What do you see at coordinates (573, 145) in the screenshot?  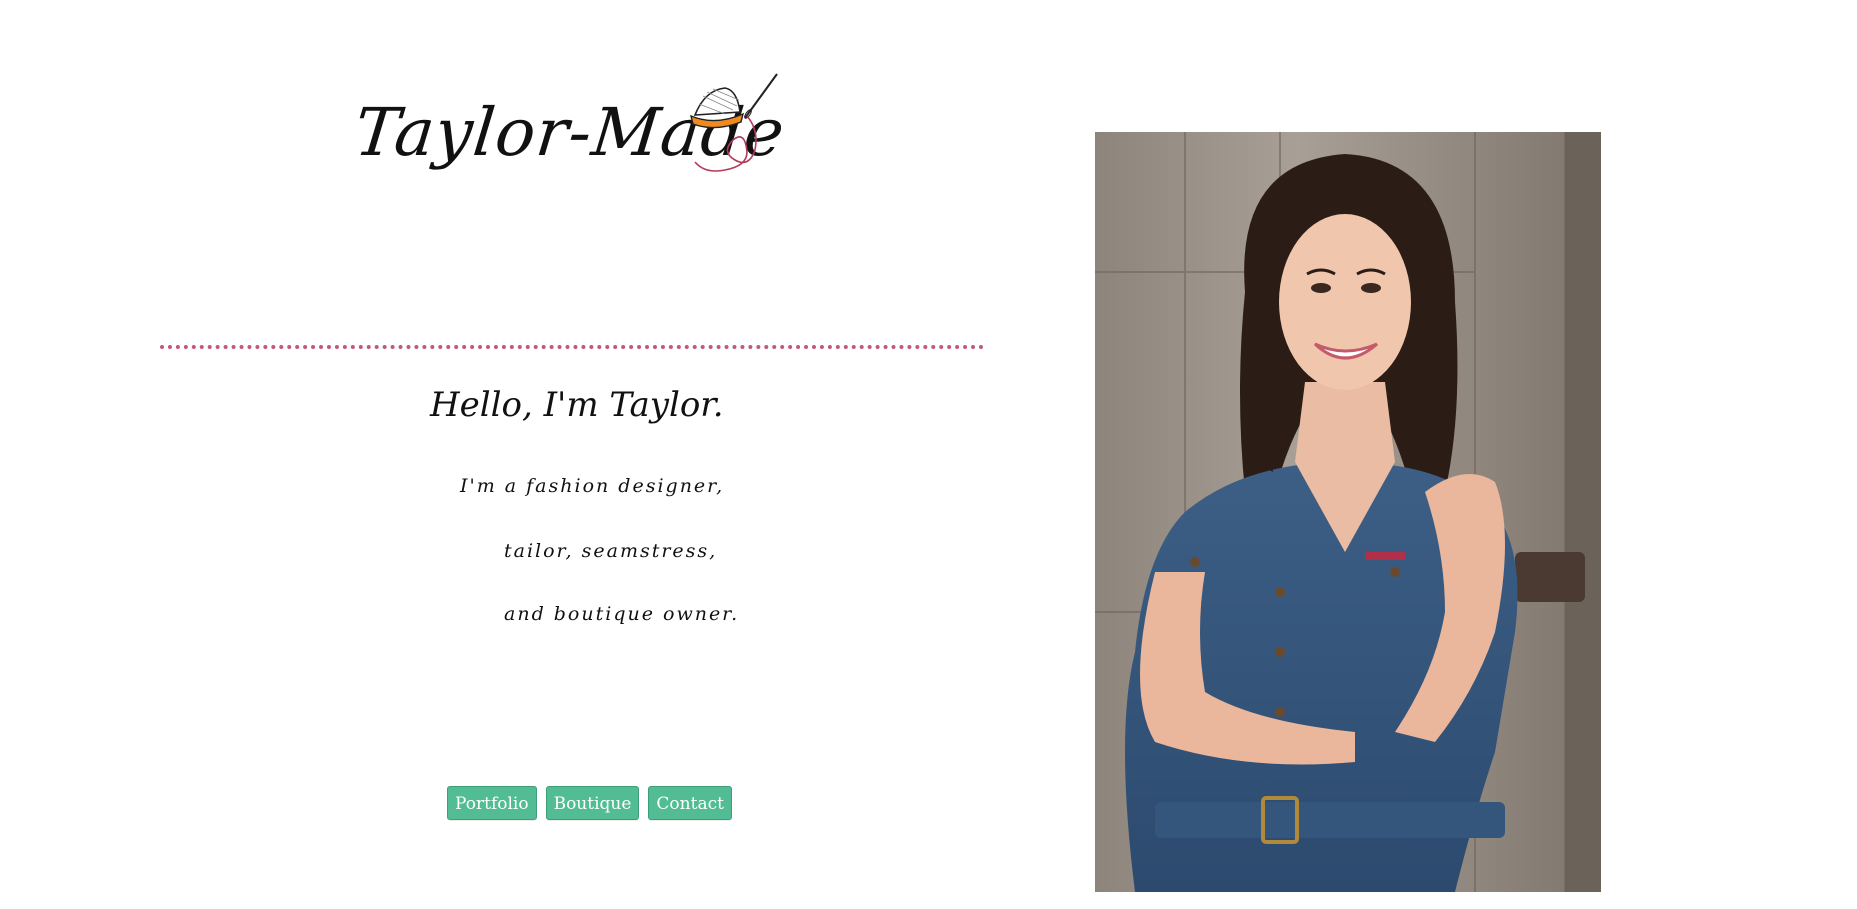 I see `site-logo: Taylor-Made` at bounding box center [573, 145].